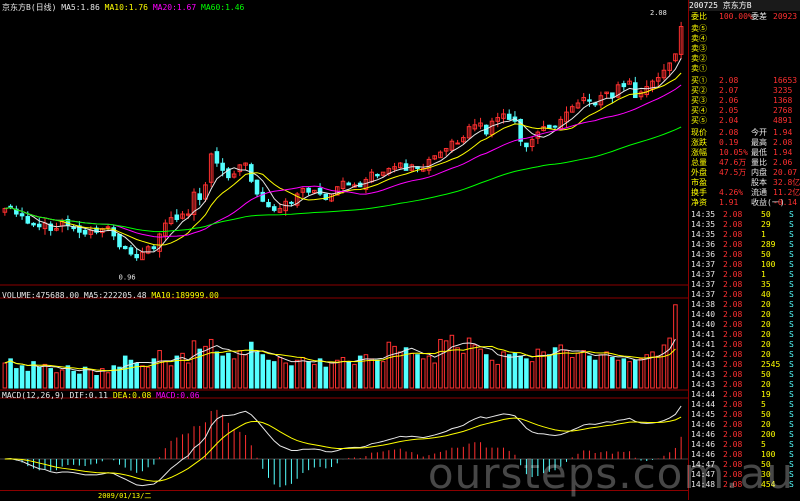 The image size is (800, 501). What do you see at coordinates (132, 395) in the screenshot?
I see `dea-label: DEA:0.08` at bounding box center [132, 395].